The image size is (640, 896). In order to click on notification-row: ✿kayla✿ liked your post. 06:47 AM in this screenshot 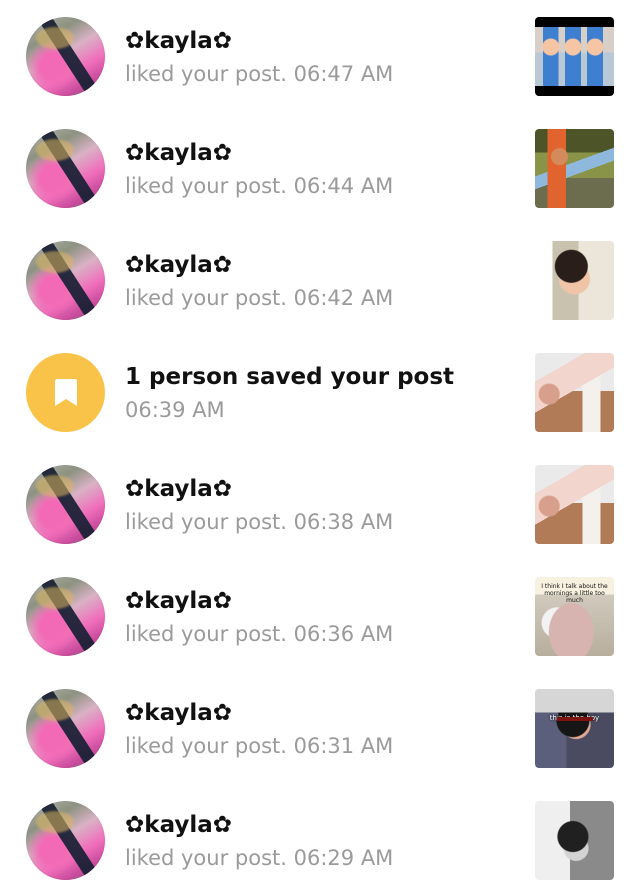, I will do `click(320, 56)`.